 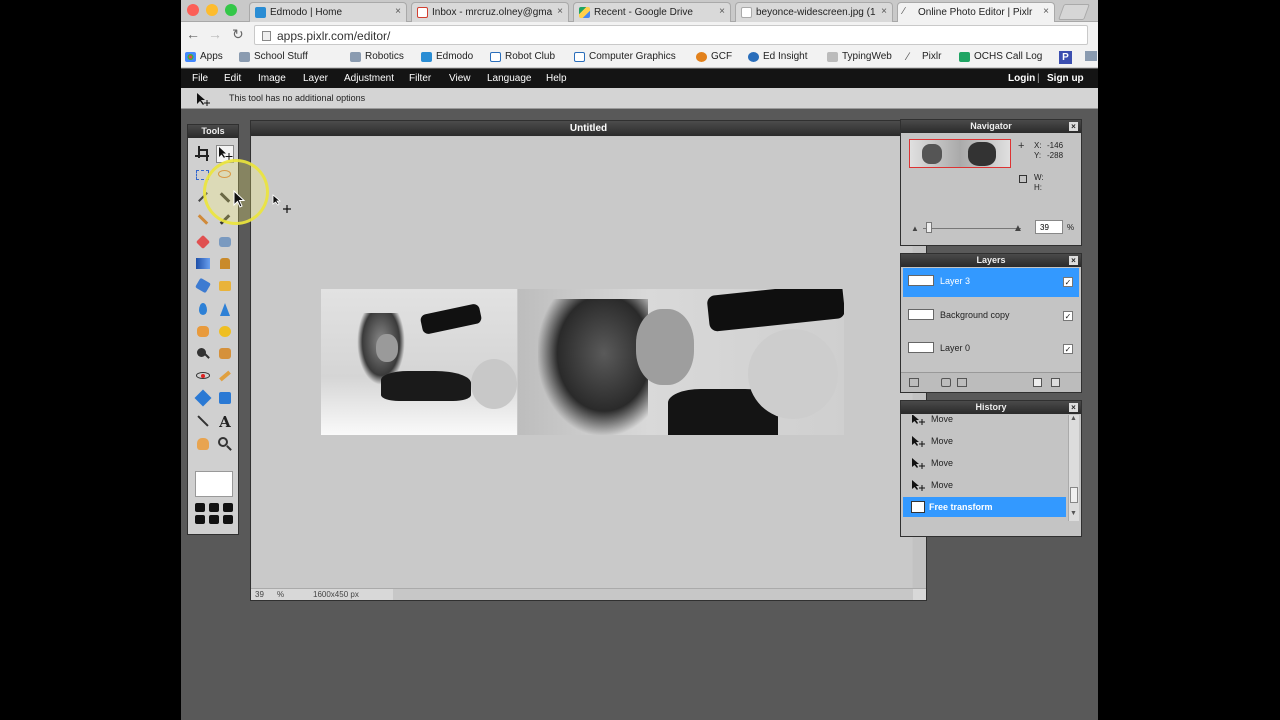 What do you see at coordinates (214, 484) in the screenshot?
I see `color-swatch` at bounding box center [214, 484].